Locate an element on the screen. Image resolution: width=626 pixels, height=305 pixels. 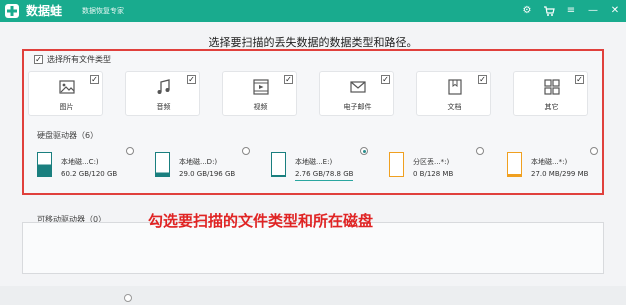
disk-name: 本地磁...*:) is located at coordinates (549, 162).